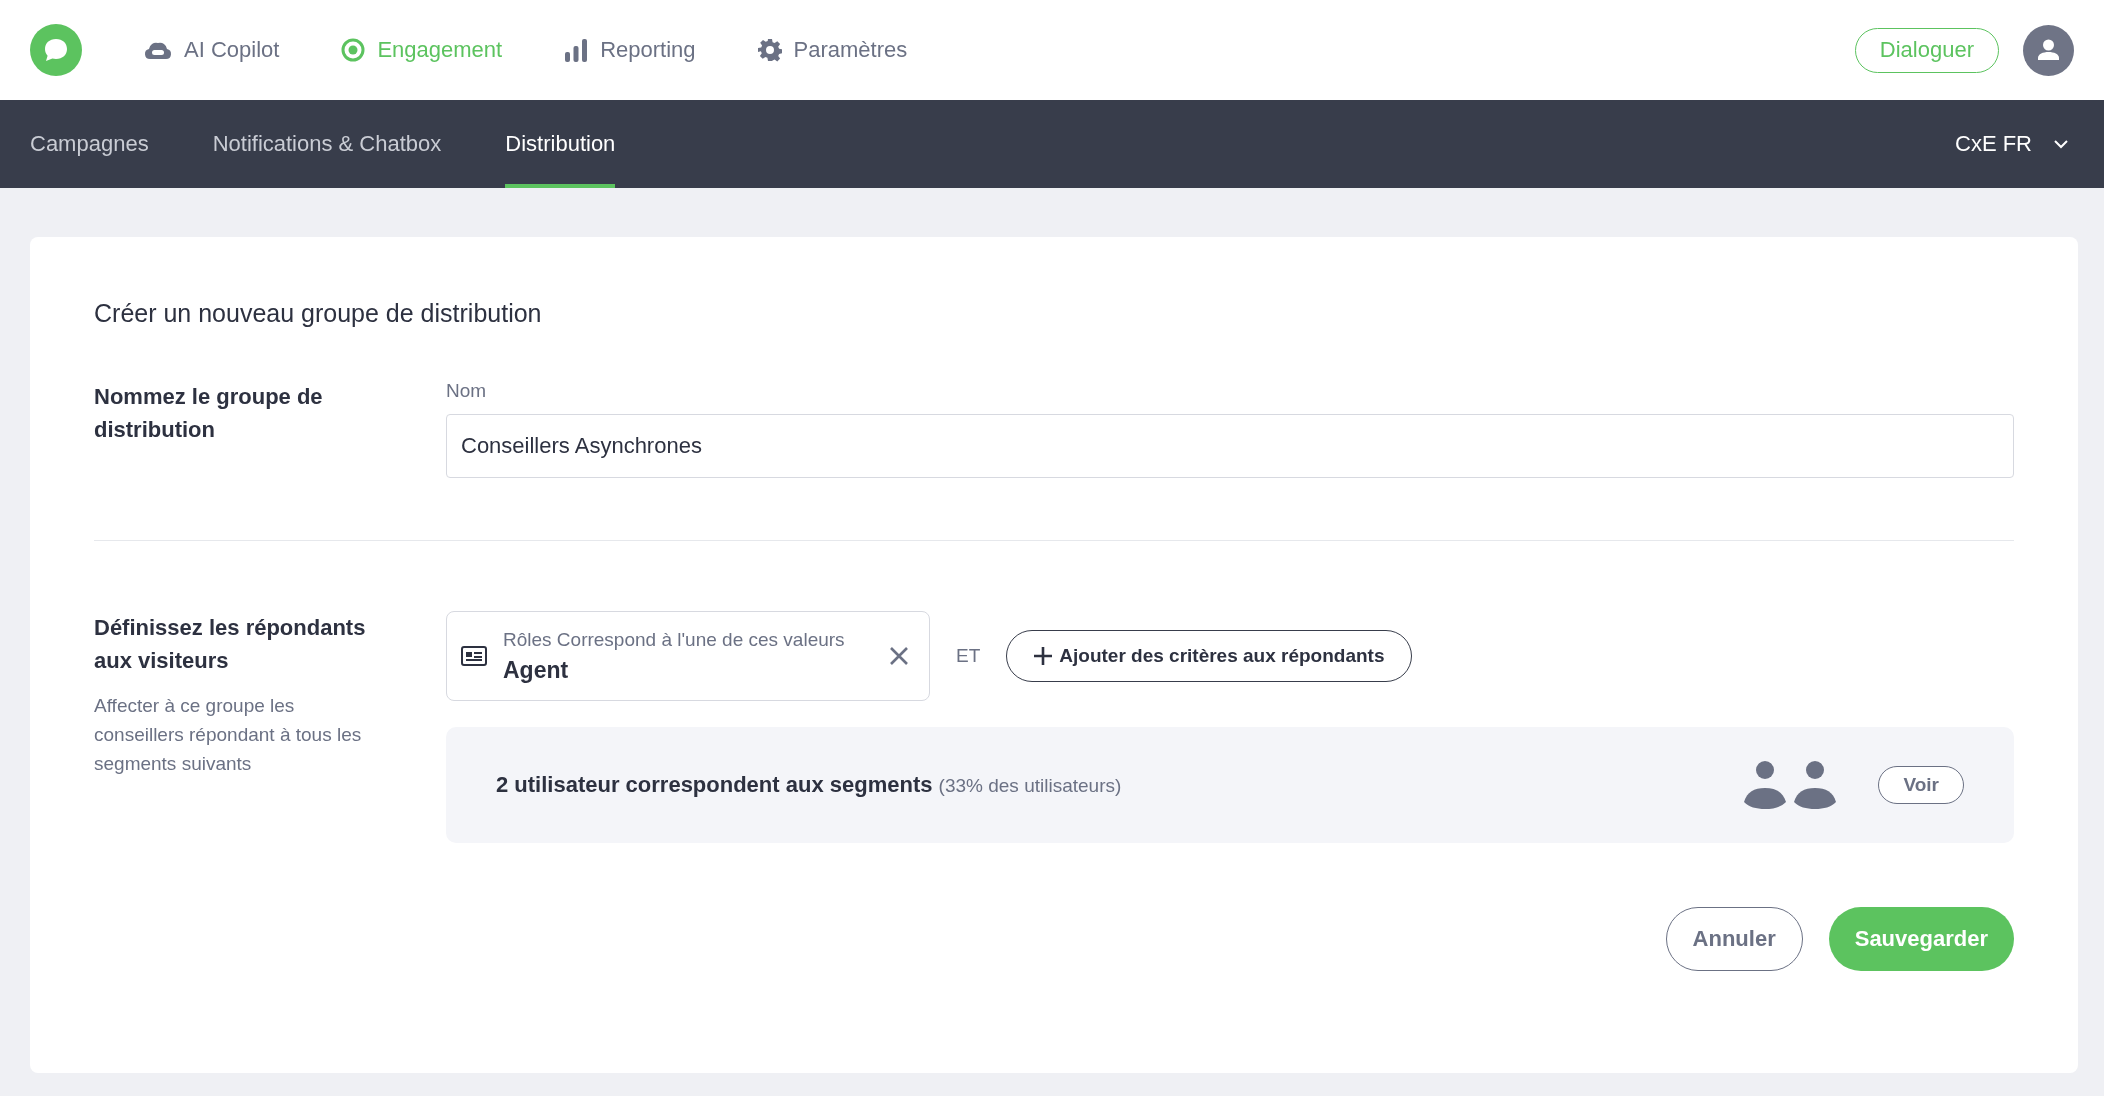 The height and width of the screenshot is (1096, 2104). What do you see at coordinates (674, 639) in the screenshot?
I see `criterion-label: Rôles Correspond à l'une de ces valeurs` at bounding box center [674, 639].